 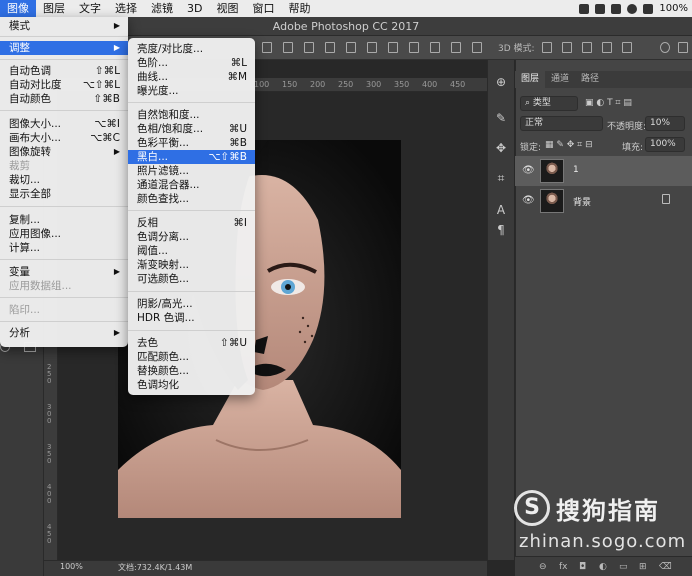 What do you see at coordinates (665, 47) in the screenshot?
I see `search-icon` at bounding box center [665, 47].